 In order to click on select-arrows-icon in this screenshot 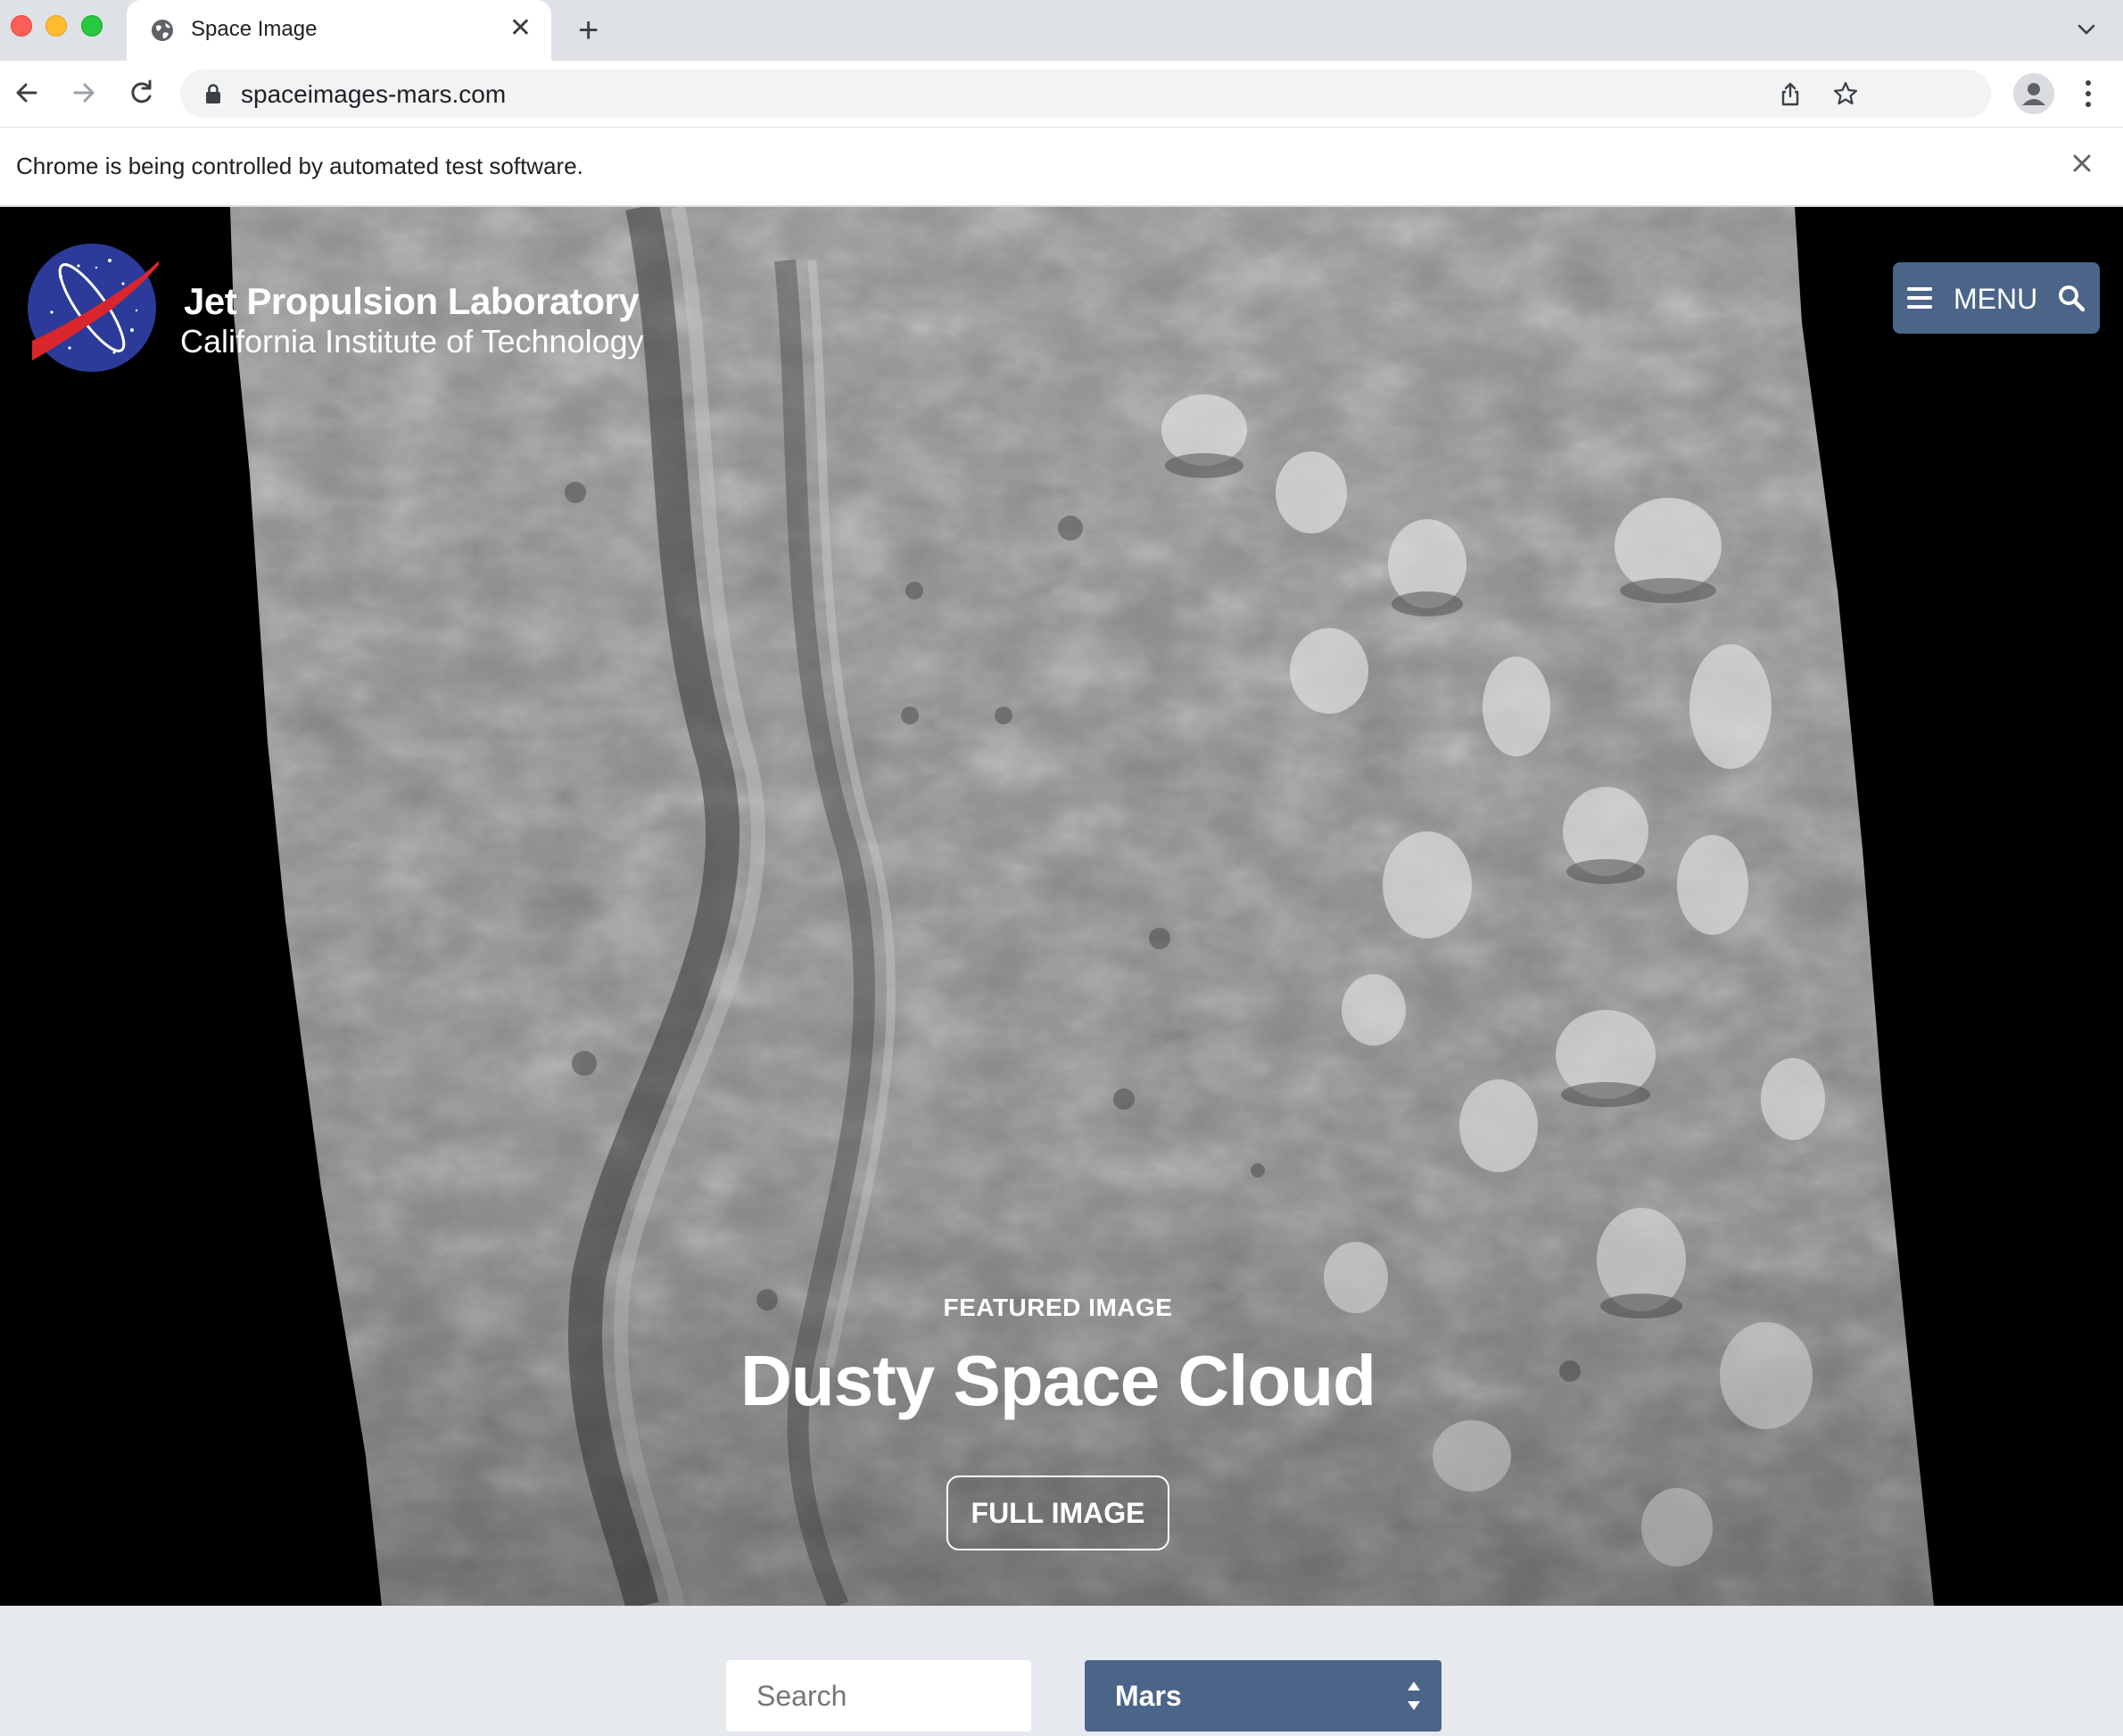, I will do `click(1414, 1696)`.